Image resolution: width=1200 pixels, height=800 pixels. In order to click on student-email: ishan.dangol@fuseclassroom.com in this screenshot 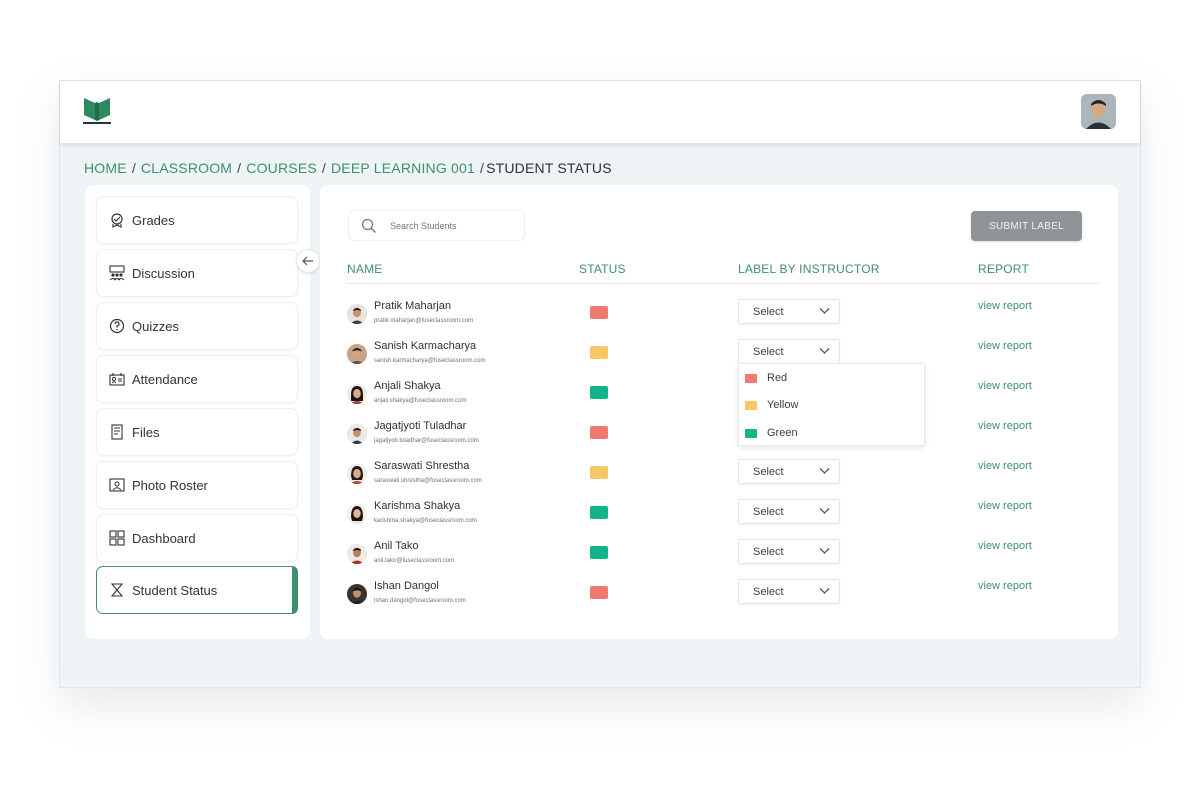, I will do `click(420, 601)`.